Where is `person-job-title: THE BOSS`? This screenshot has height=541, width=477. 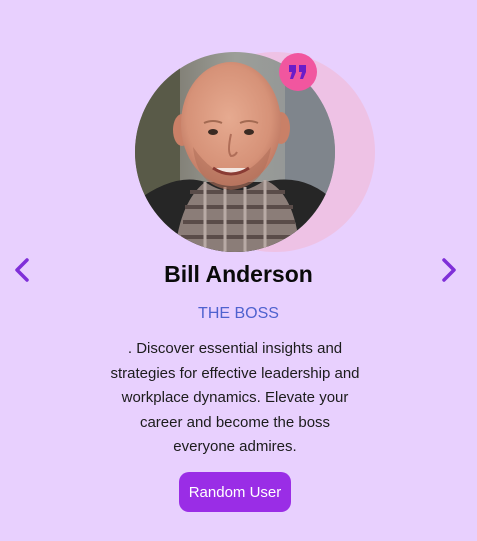 person-job-title: THE BOSS is located at coordinates (238, 313).